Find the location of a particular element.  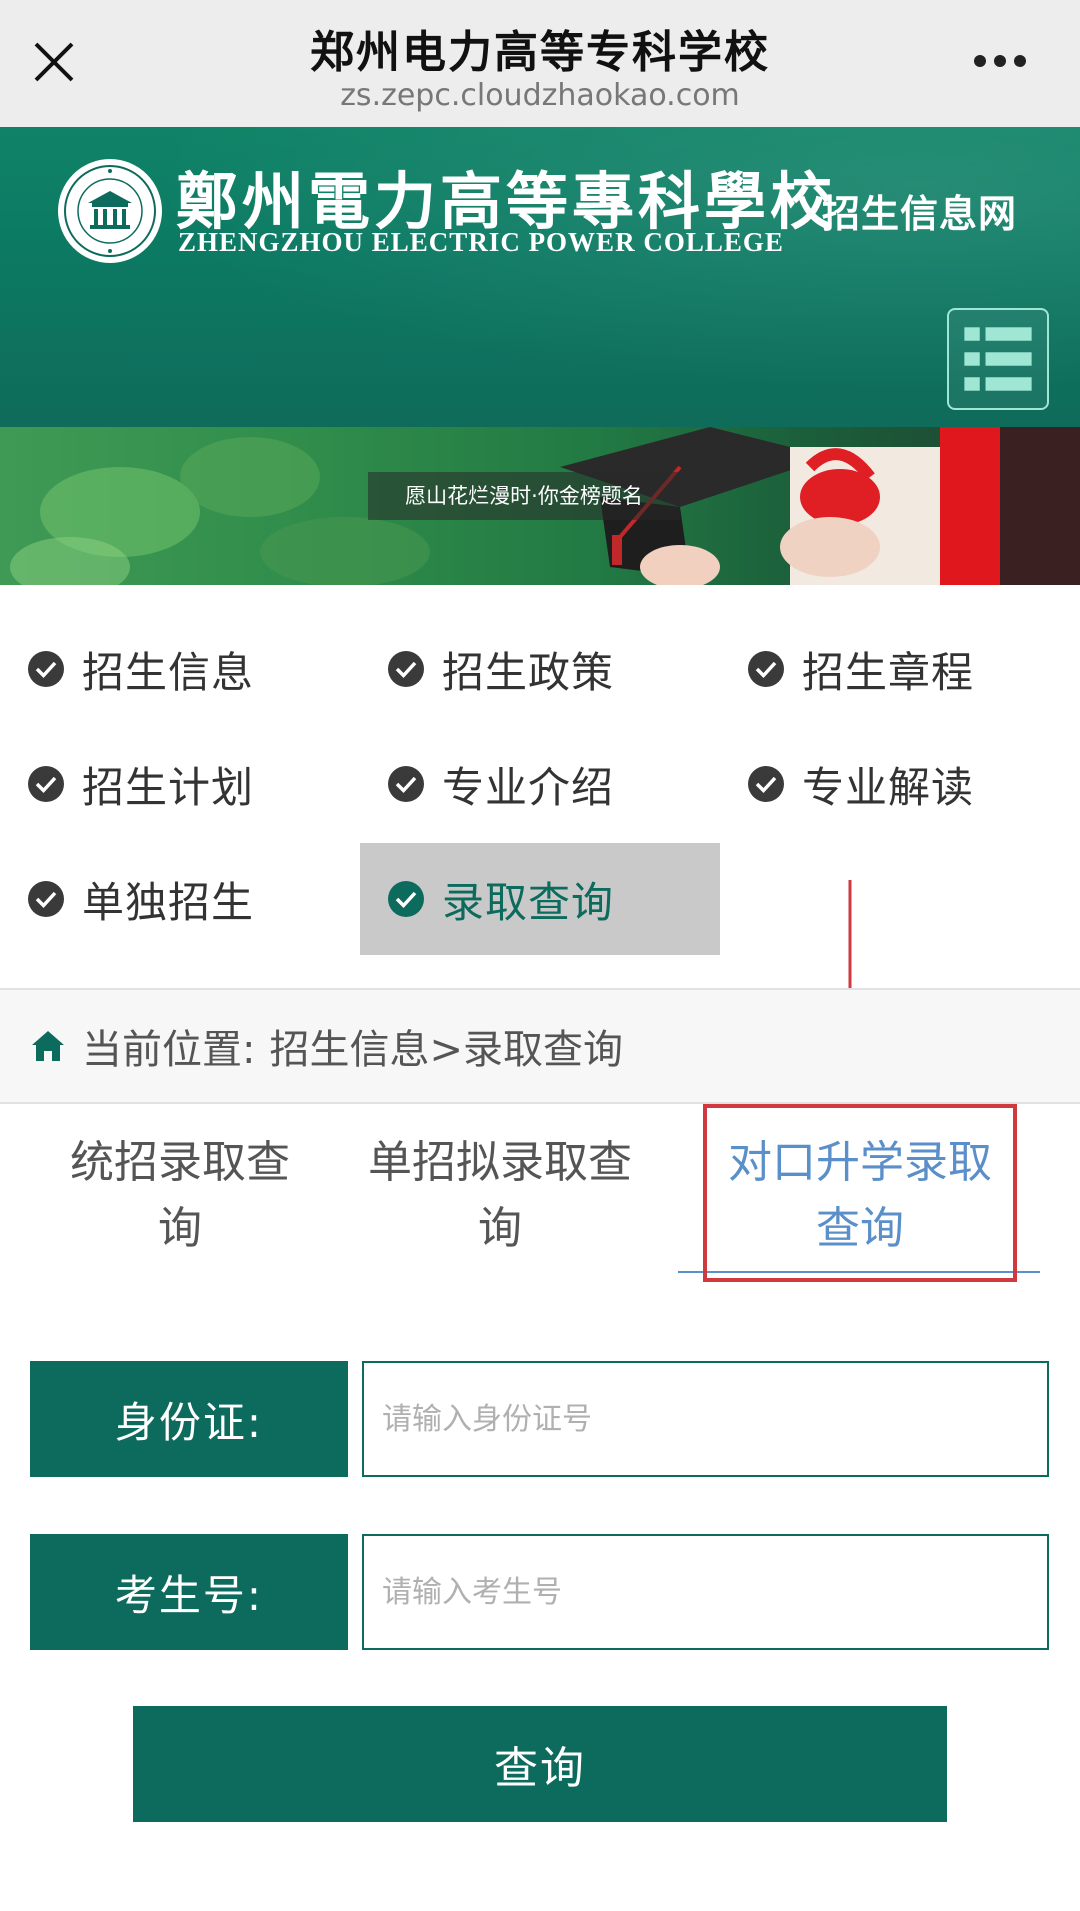

home-icon is located at coordinates (48, 1046).